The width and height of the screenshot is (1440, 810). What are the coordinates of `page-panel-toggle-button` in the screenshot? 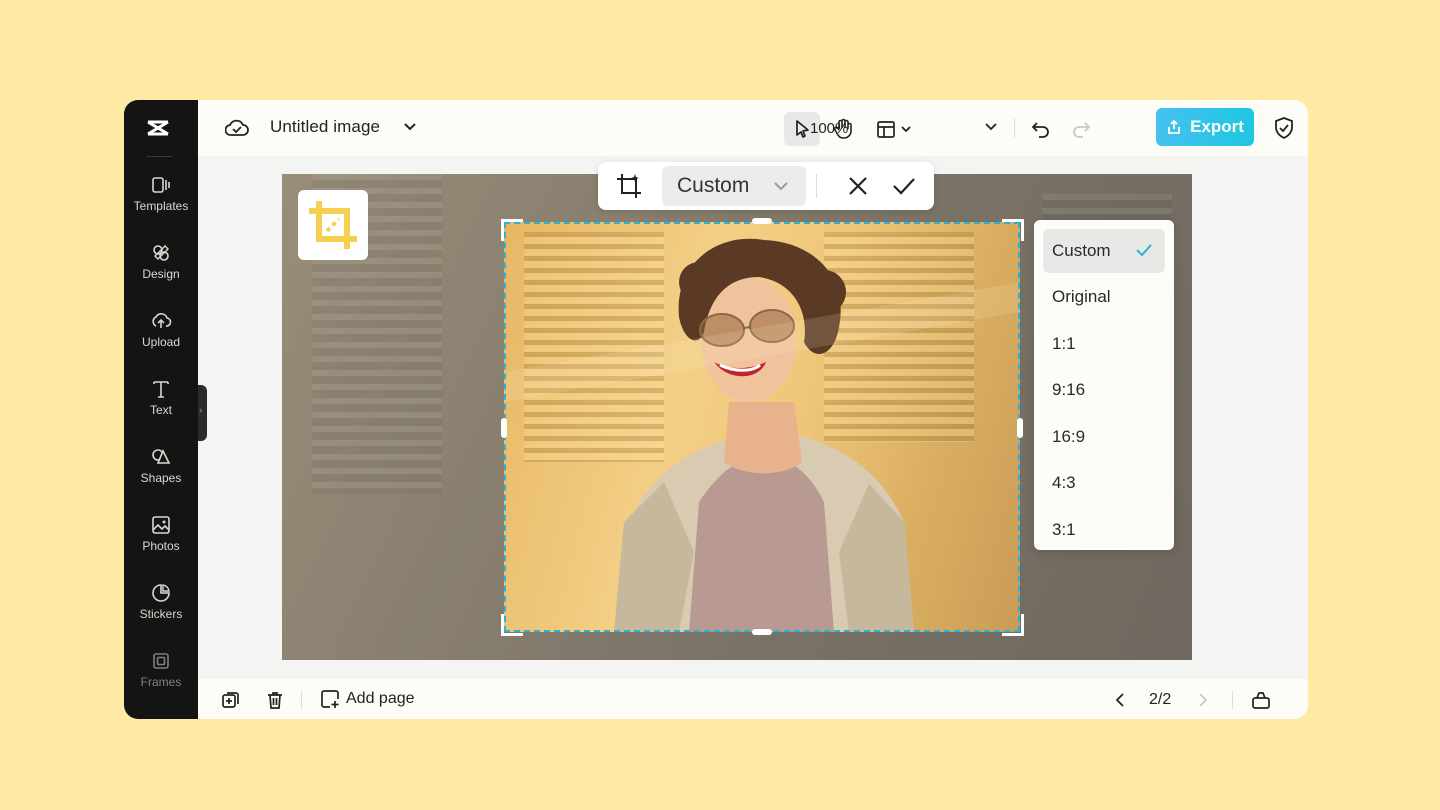 It's located at (1261, 700).